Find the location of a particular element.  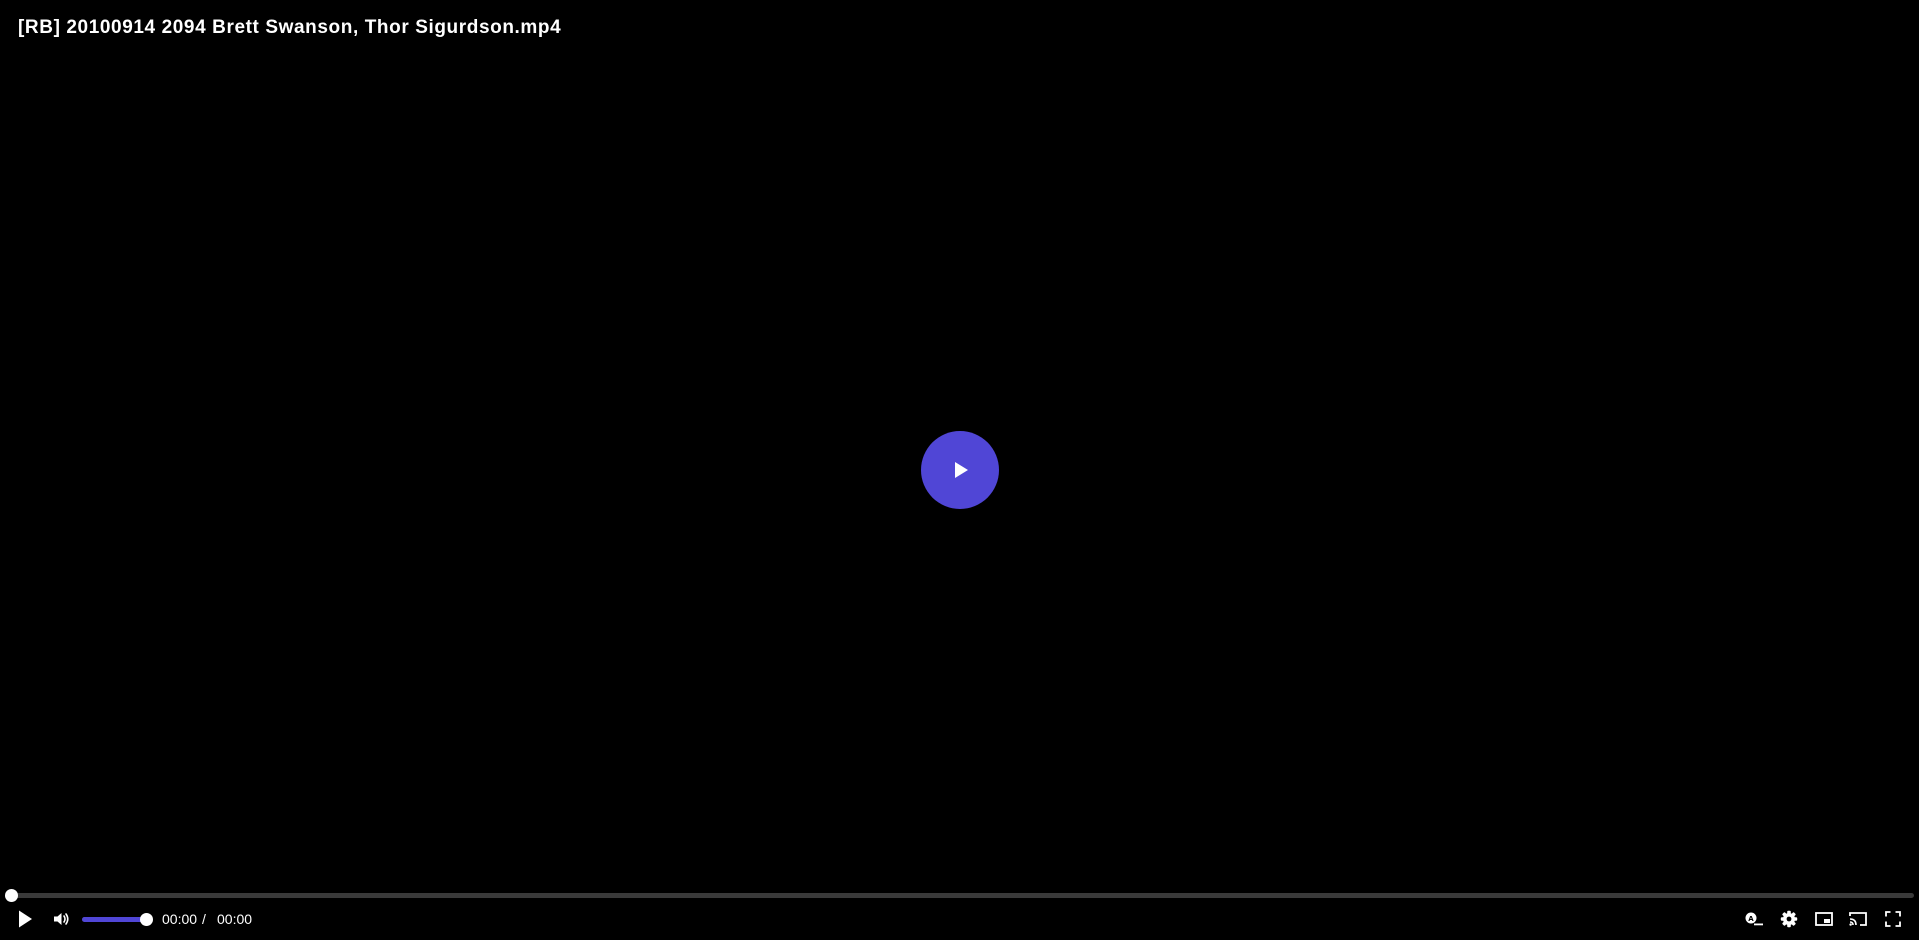

volume-slider-handle is located at coordinates (146, 919).